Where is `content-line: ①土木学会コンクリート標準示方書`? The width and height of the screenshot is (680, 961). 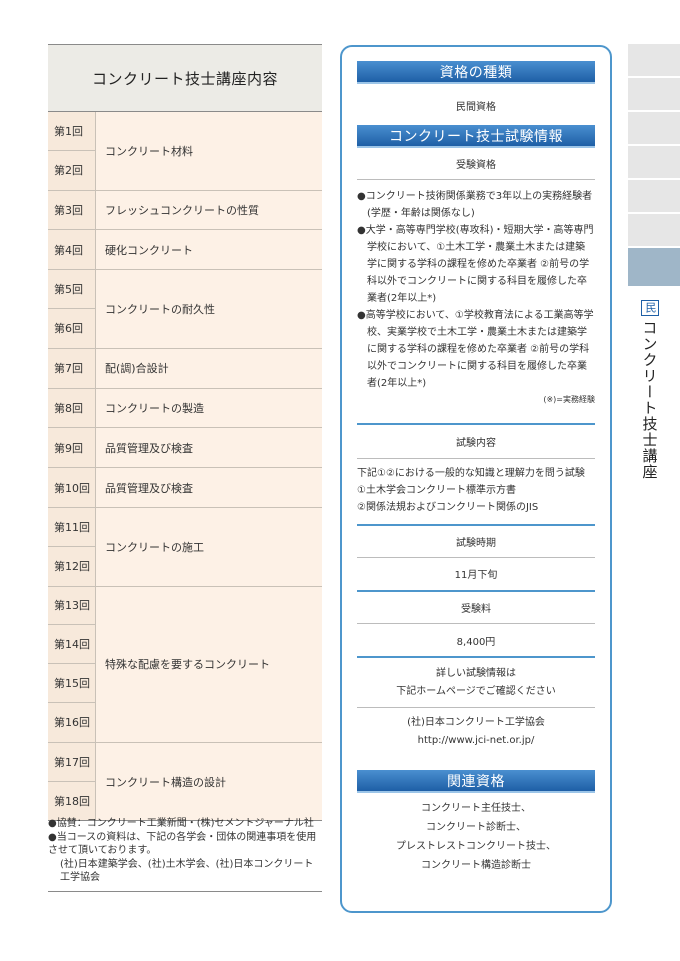
content-line: ①土木学会コンクリート標準示方書 is located at coordinates (436, 490).